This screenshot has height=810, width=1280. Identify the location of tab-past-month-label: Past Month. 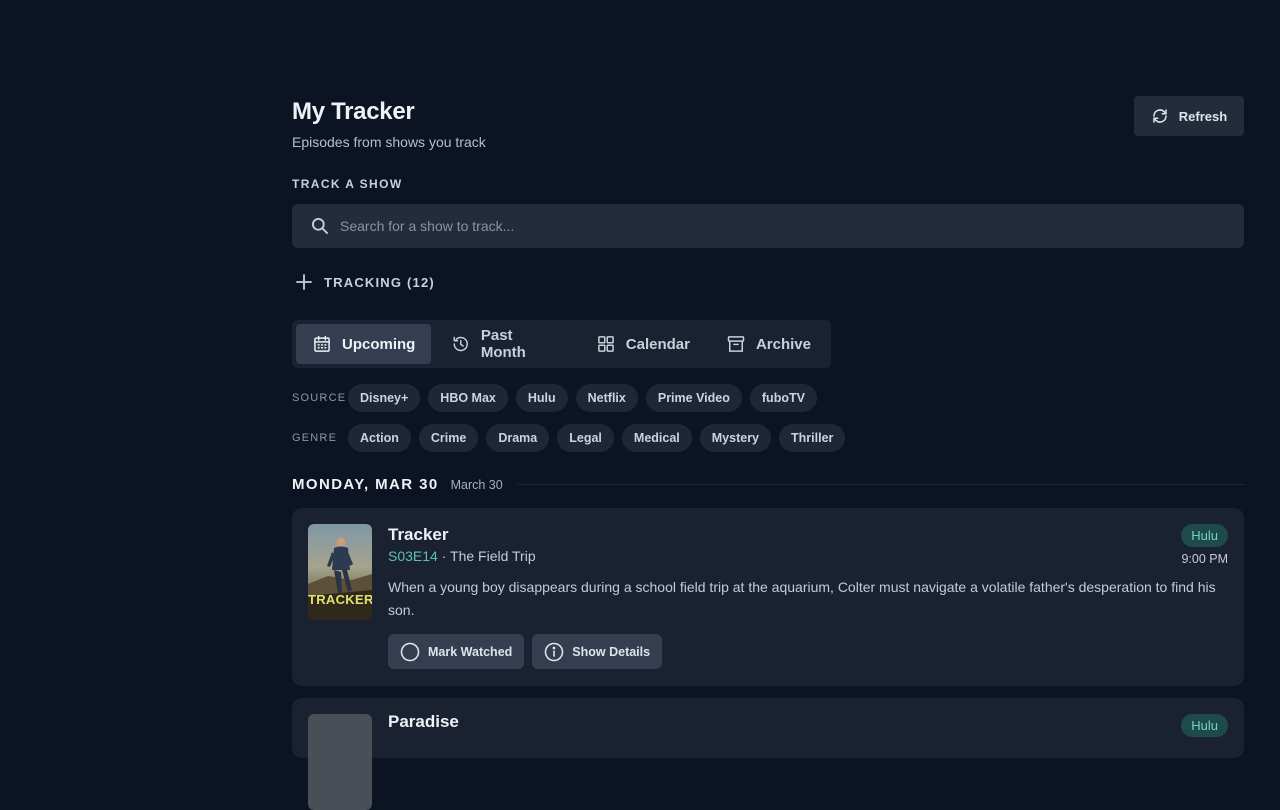
(503, 344).